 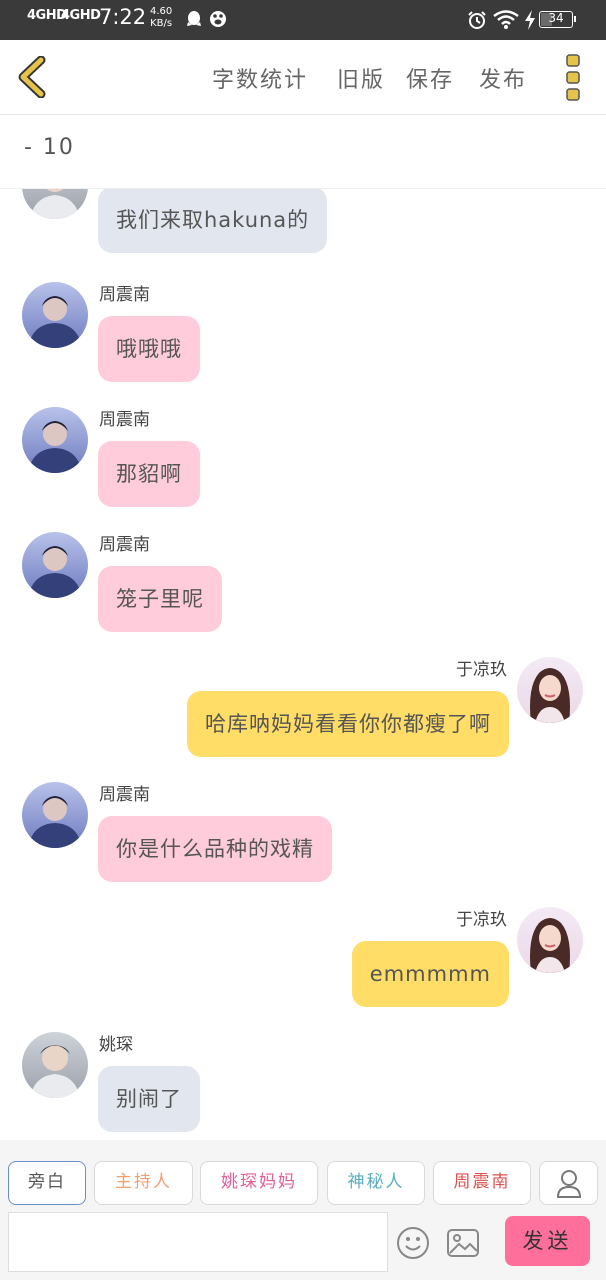 I want to click on old-version-button: 旧版, so click(x=361, y=78).